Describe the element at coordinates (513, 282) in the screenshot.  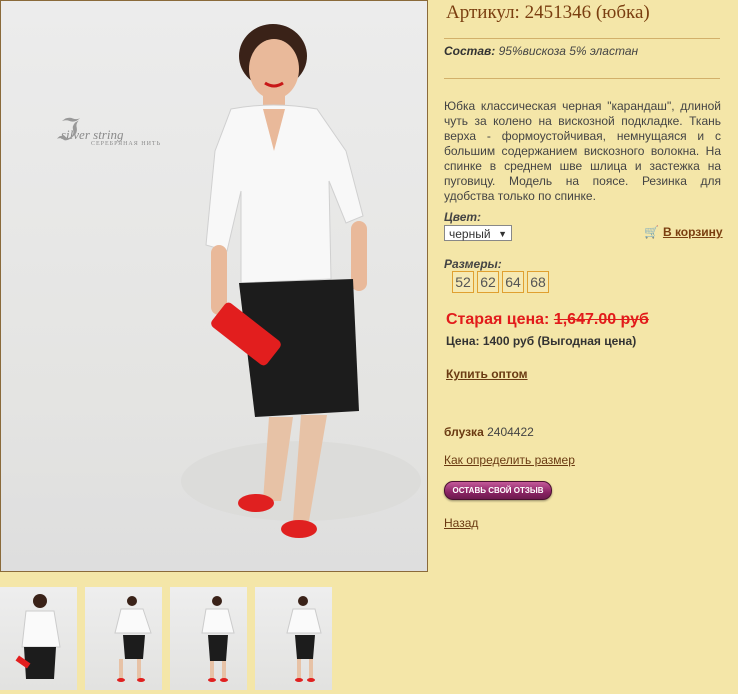
I see `size-option: 64` at that location.